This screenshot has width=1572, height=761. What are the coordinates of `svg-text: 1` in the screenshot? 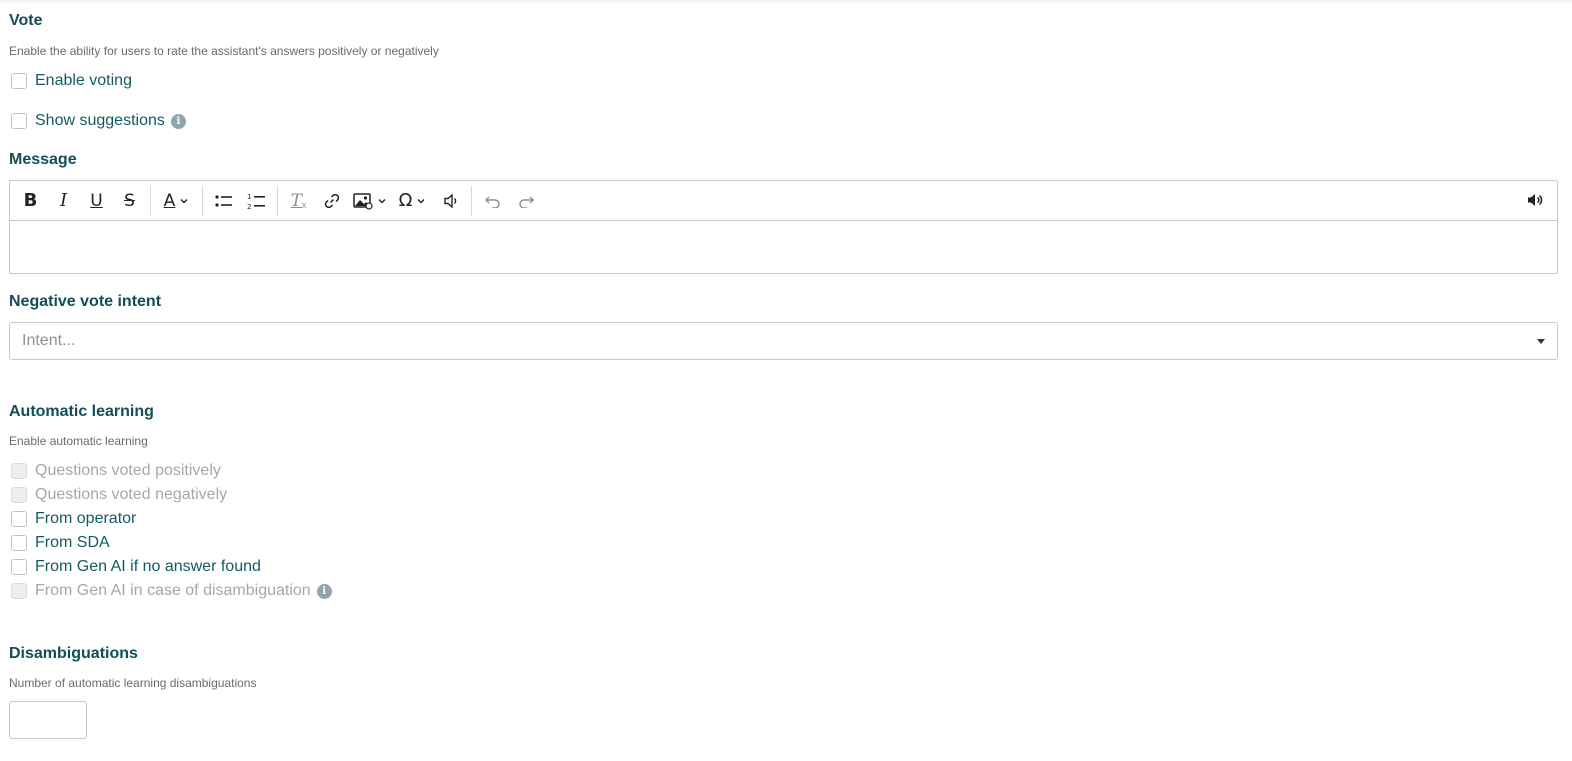 It's located at (249, 197).